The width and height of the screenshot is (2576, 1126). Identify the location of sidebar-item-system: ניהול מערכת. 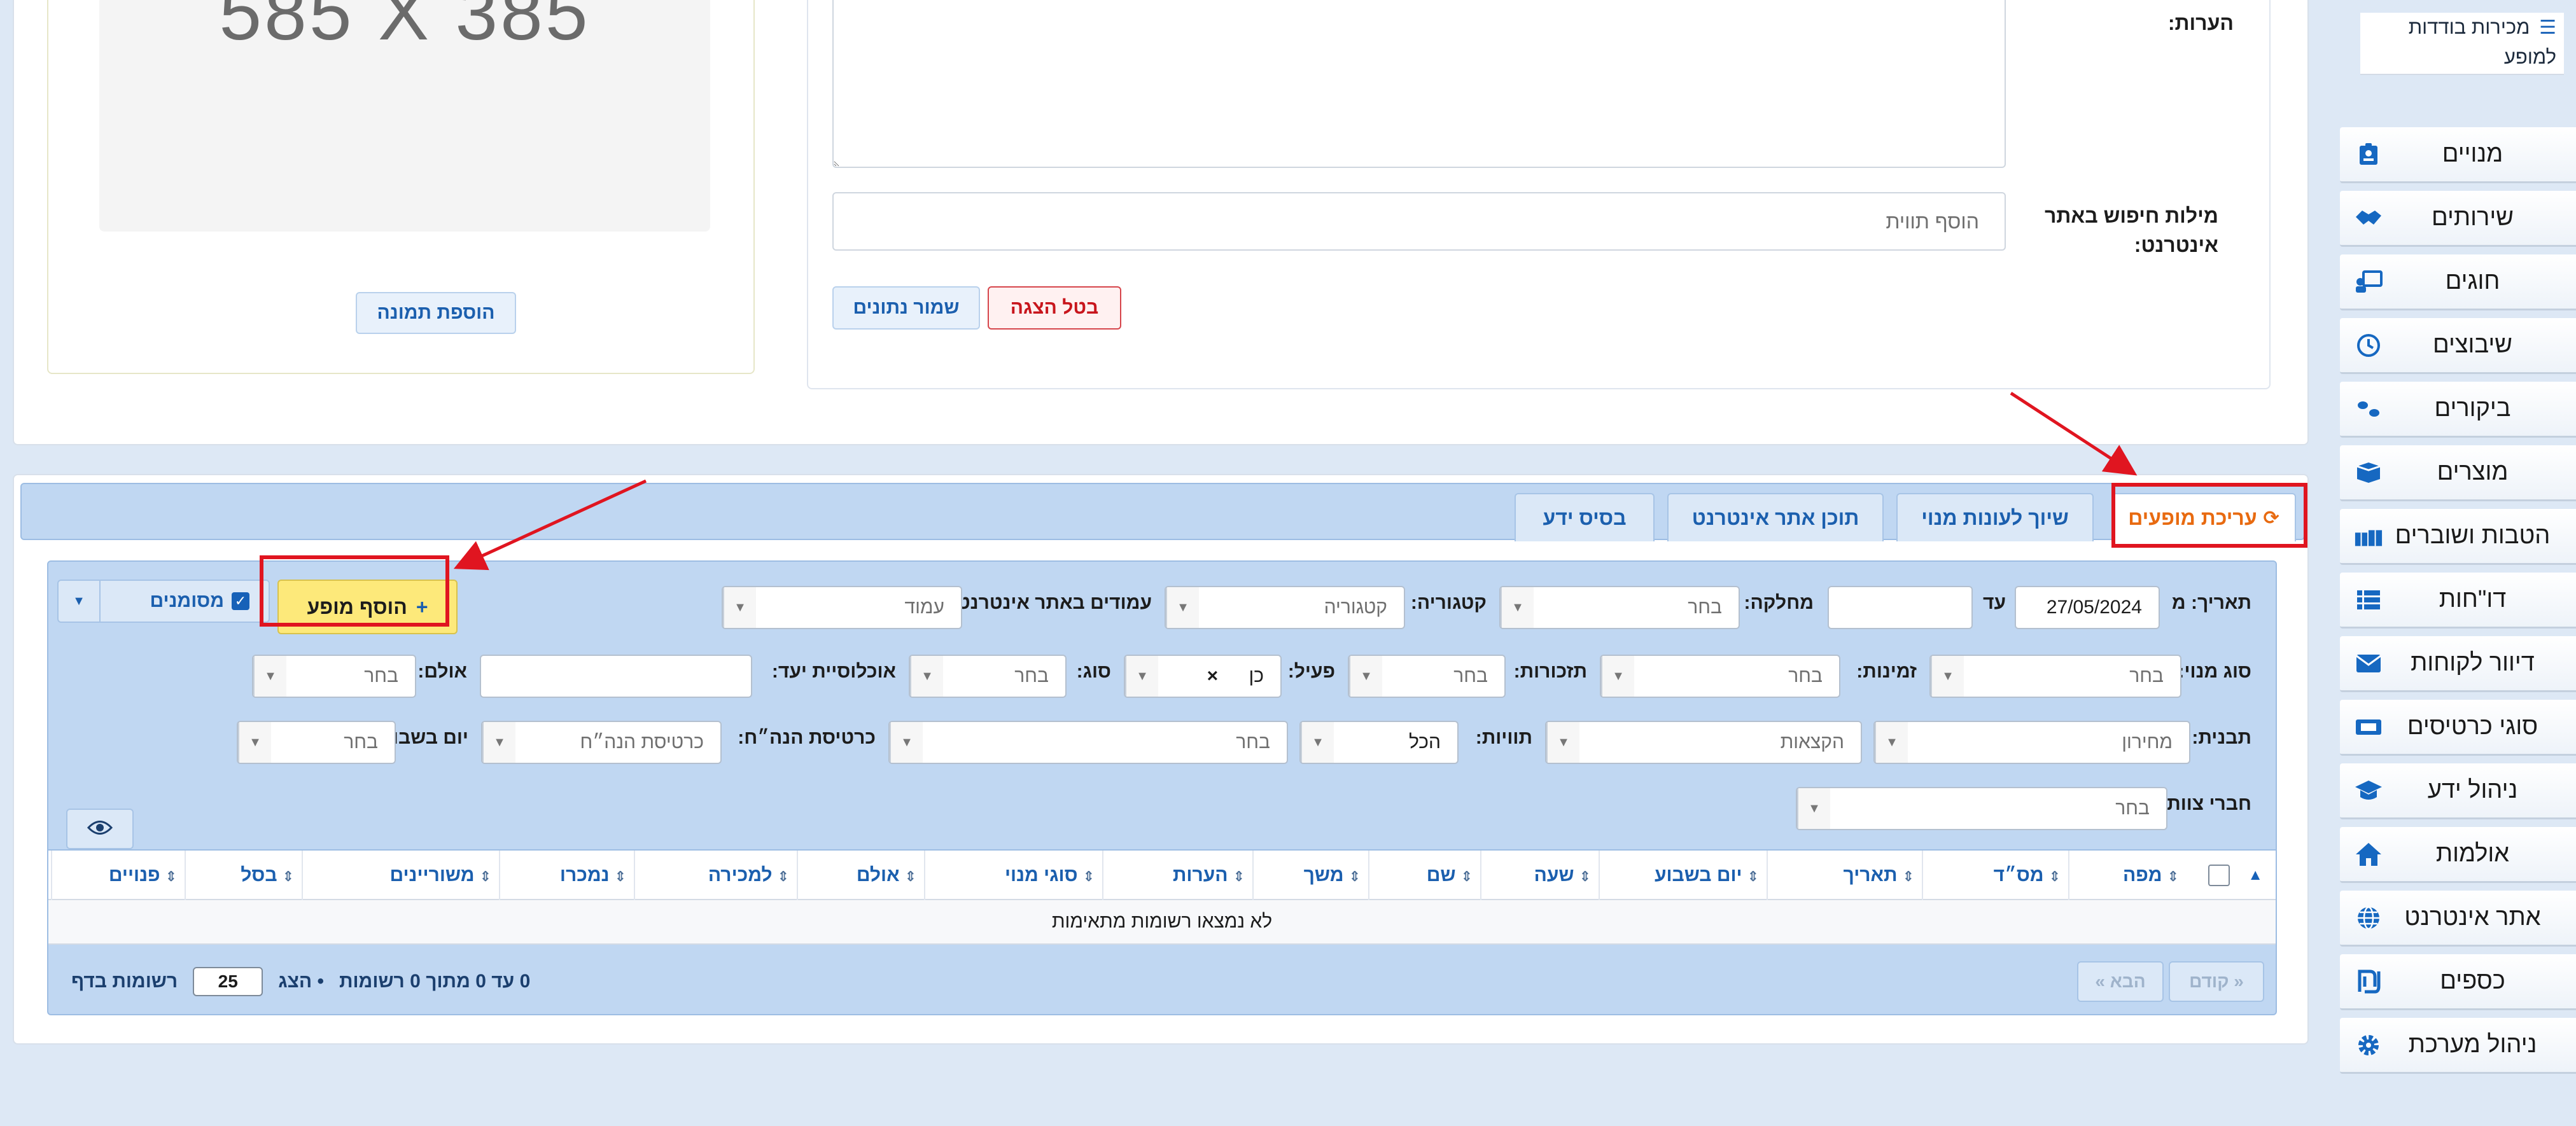
(2458, 1046).